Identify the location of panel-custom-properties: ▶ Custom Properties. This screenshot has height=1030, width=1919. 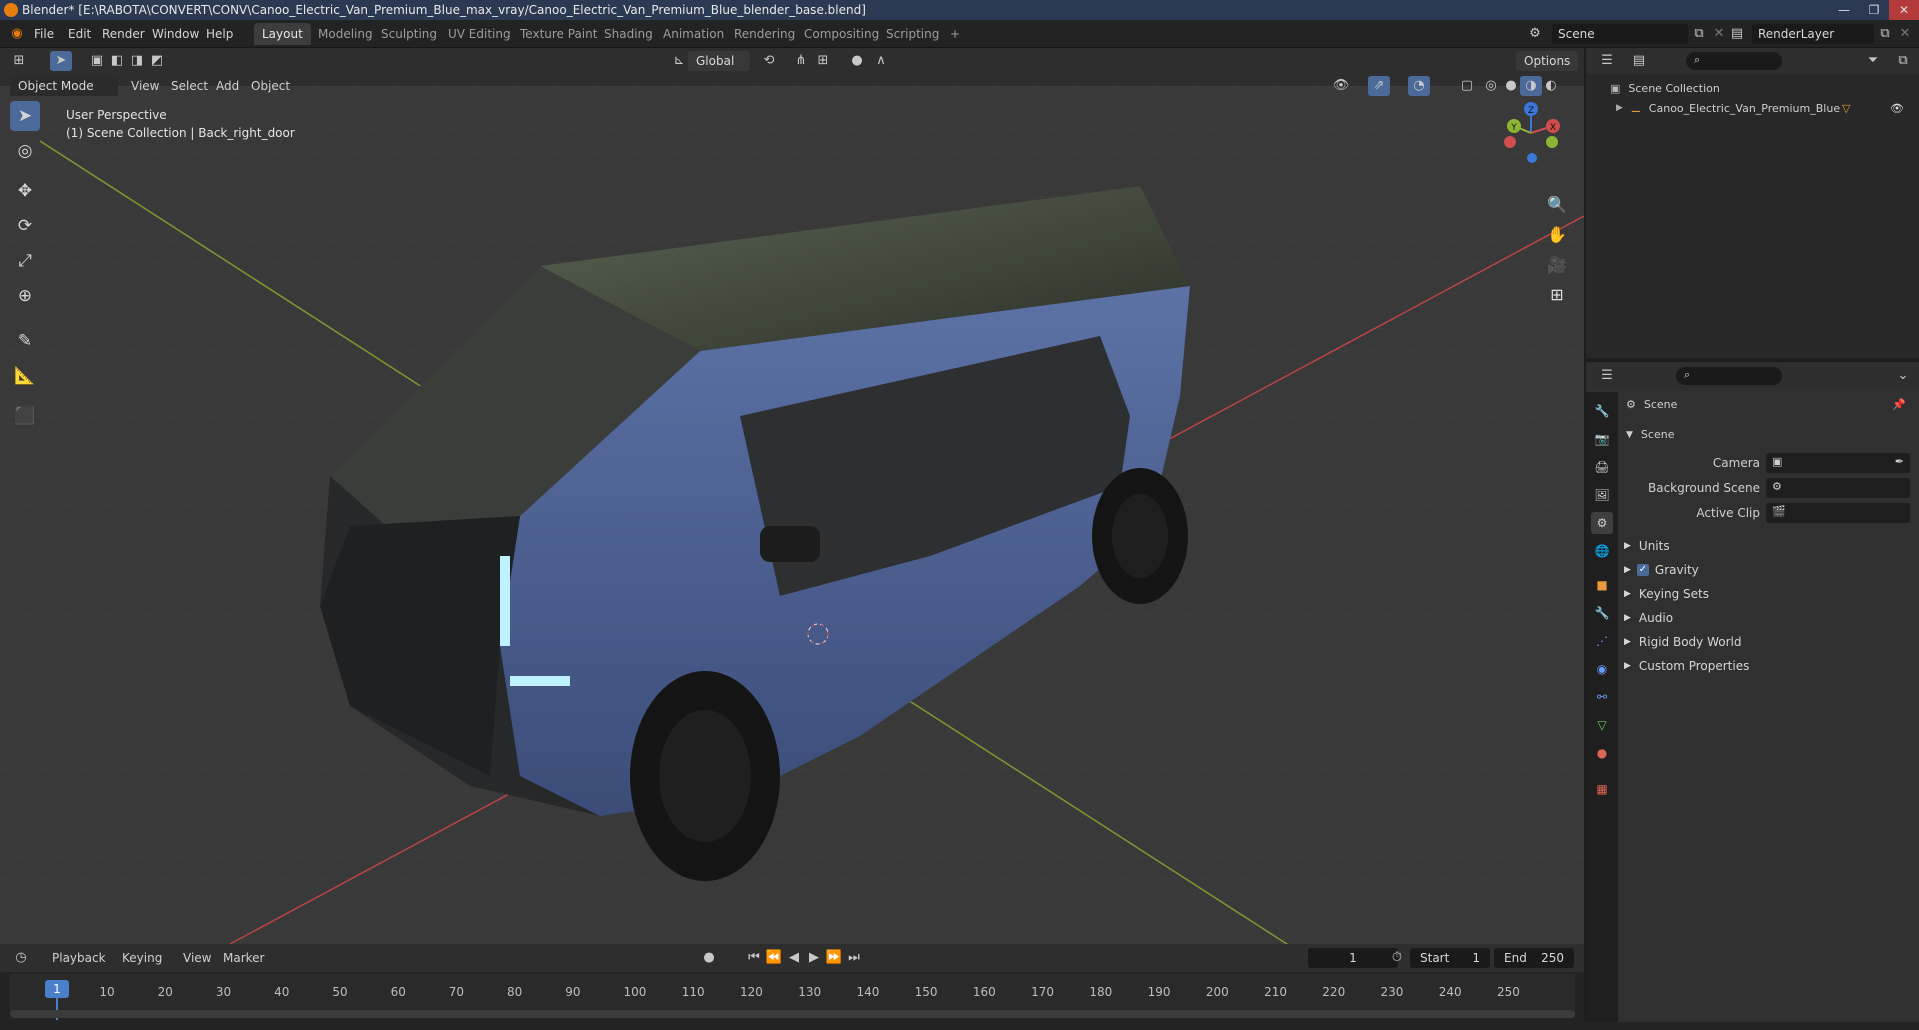
(1686, 666).